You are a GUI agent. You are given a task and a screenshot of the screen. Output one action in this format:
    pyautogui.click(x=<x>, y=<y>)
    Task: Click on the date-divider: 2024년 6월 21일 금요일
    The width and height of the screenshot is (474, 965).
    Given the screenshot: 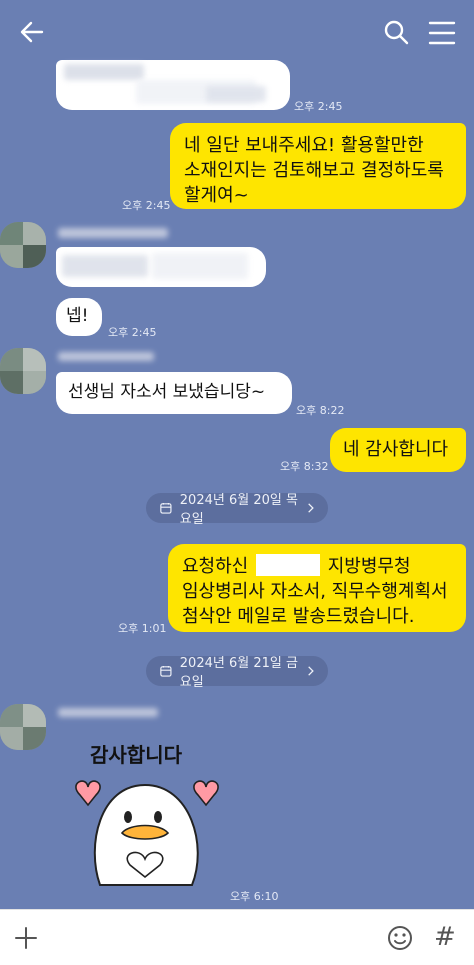 What is the action you would take?
    pyautogui.click(x=237, y=673)
    